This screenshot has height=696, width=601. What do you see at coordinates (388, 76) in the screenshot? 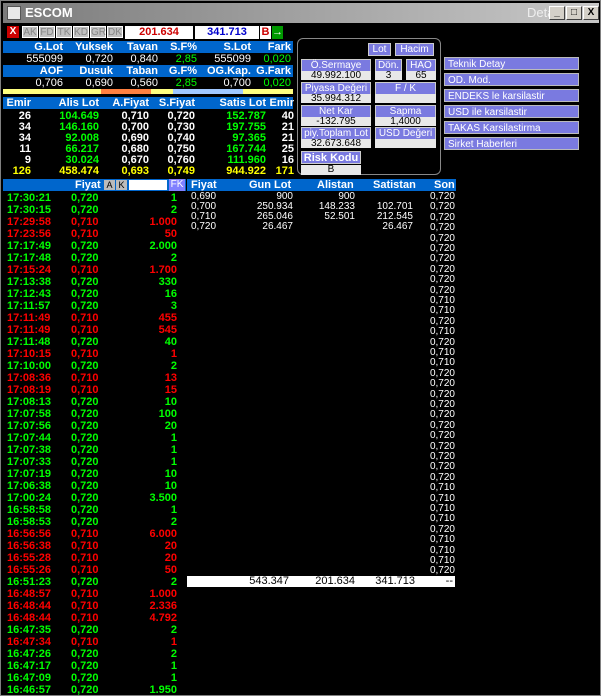
I see `don-value: 3` at bounding box center [388, 76].